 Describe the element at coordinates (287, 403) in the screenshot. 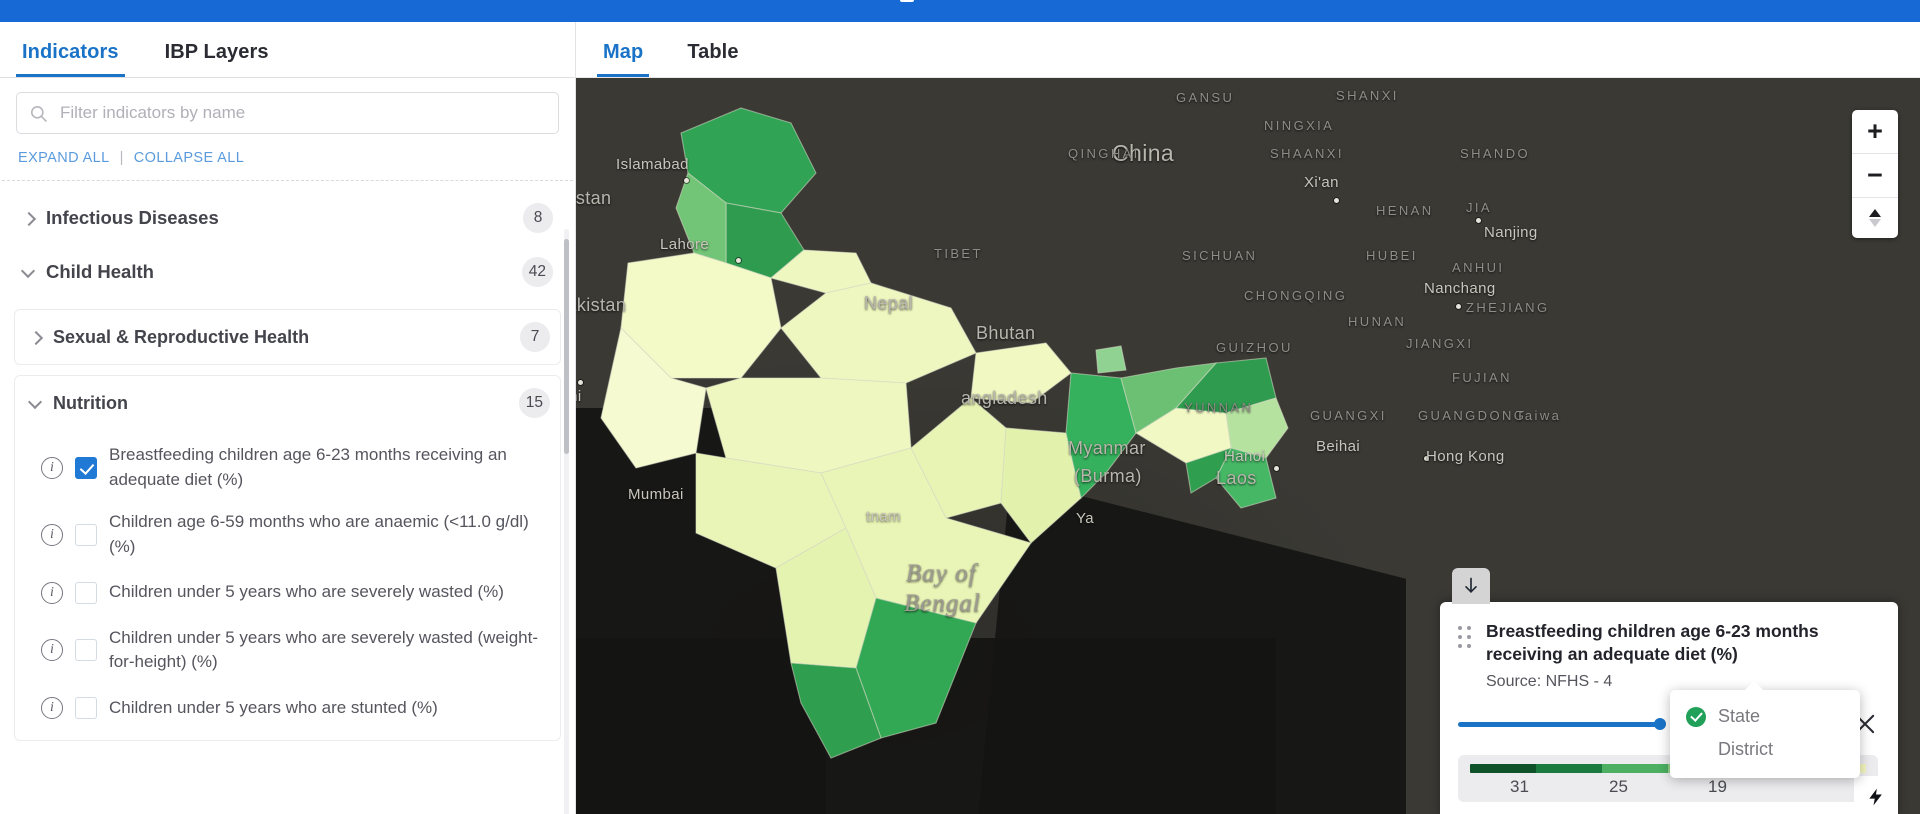

I see `tree-node-nutrition: Nutrition 15` at that location.